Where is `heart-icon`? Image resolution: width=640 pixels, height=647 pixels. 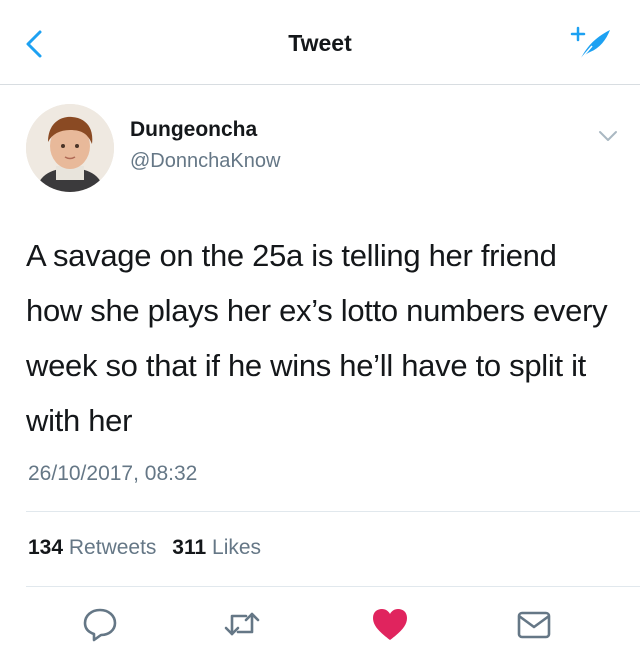 heart-icon is located at coordinates (390, 624).